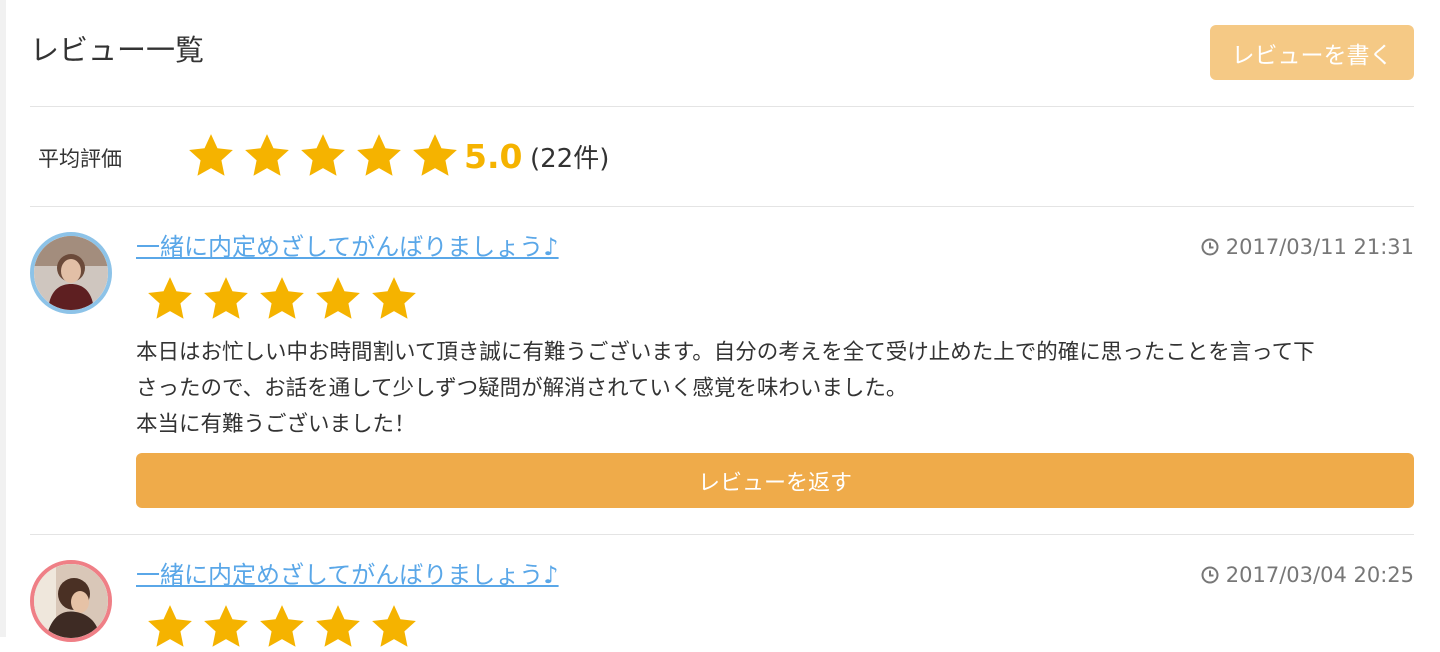 The width and height of the screenshot is (1440, 652). I want to click on review-count: (22件), so click(570, 159).